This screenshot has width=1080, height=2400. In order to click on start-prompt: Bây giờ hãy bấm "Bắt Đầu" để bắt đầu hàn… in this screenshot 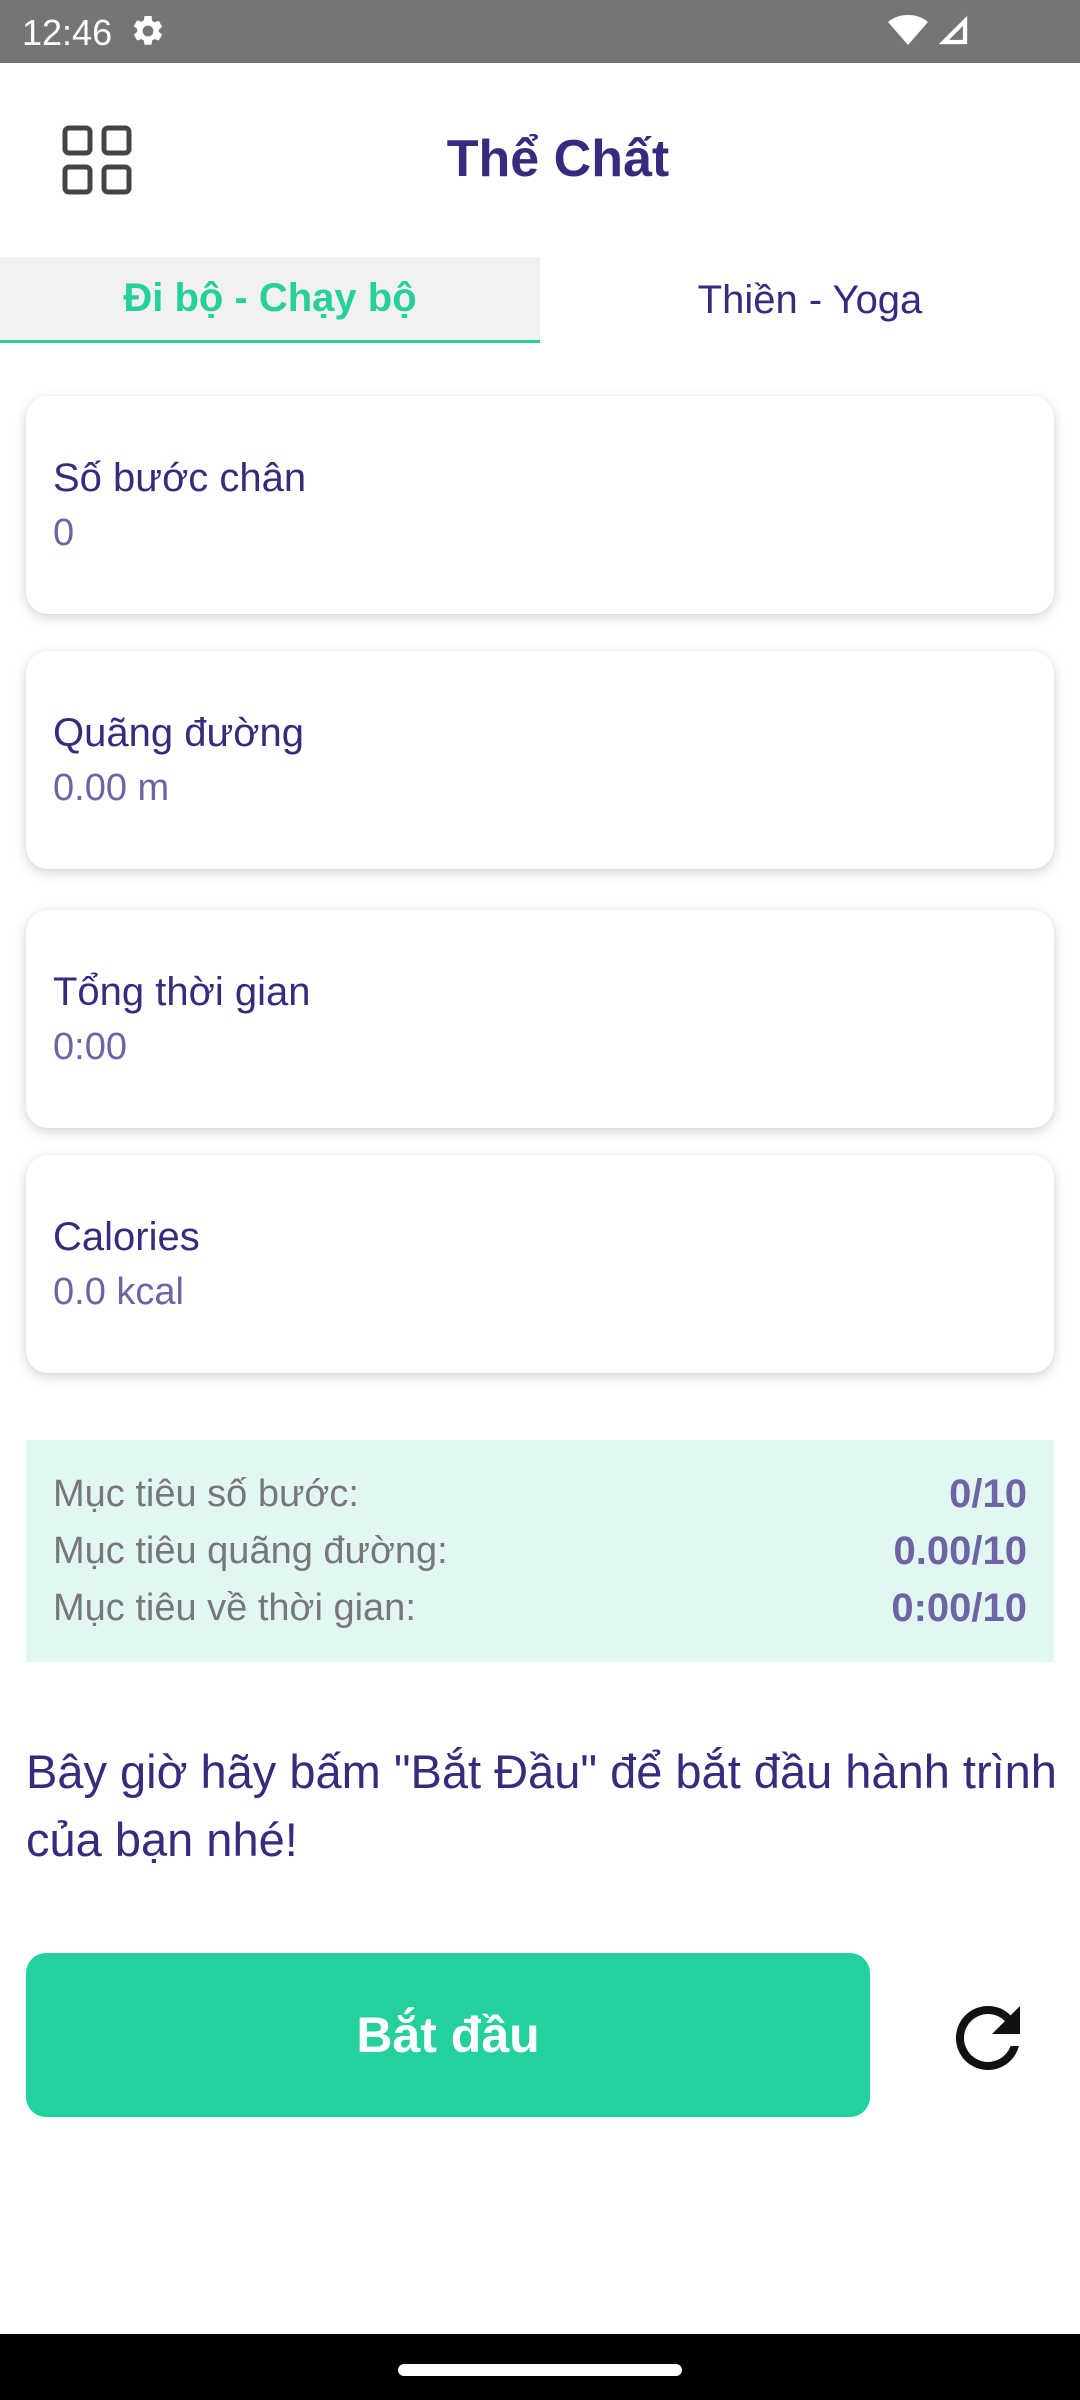, I will do `click(541, 1805)`.